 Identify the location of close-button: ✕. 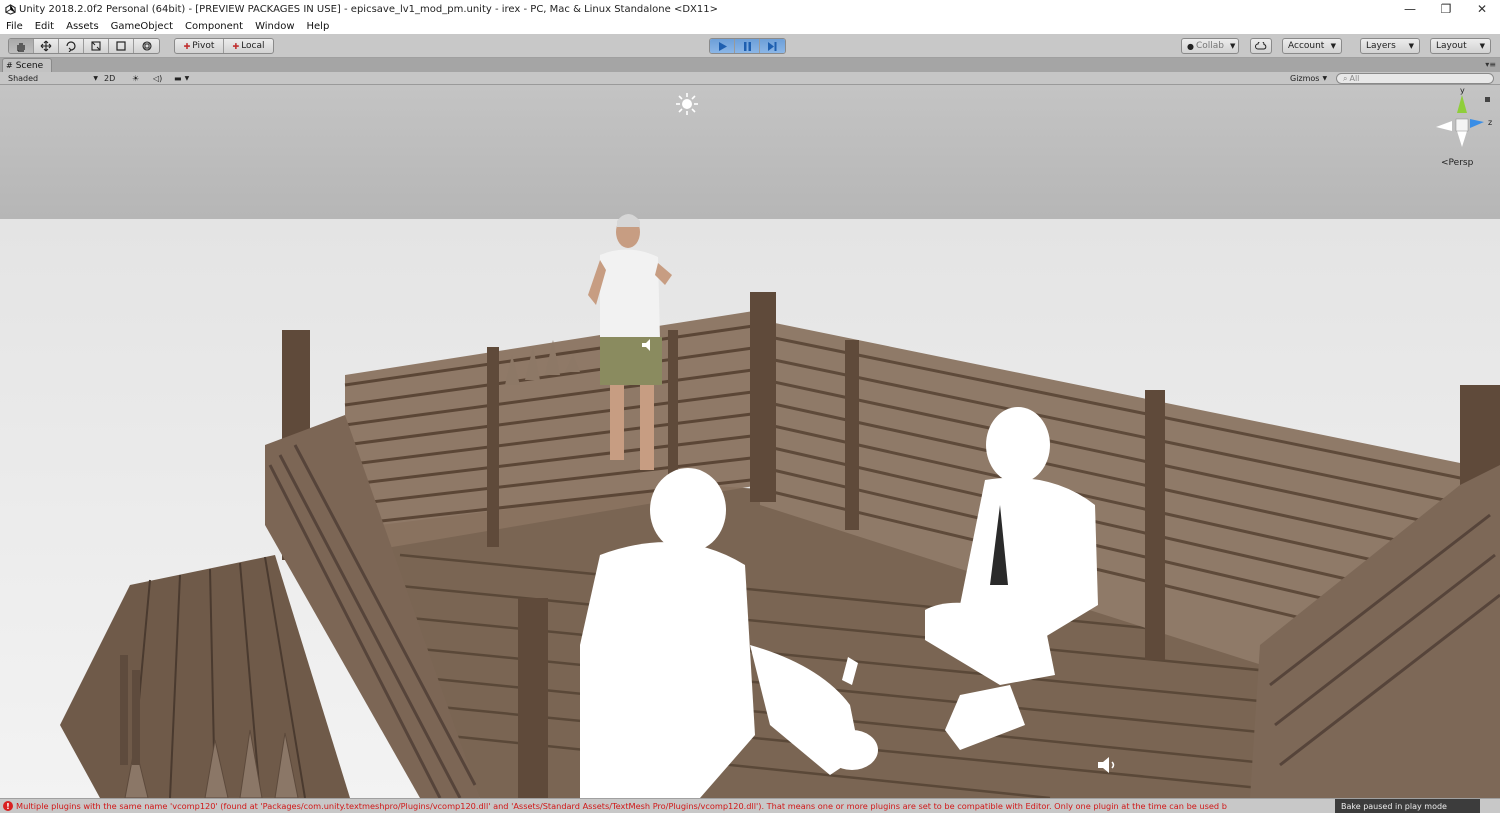
(1482, 9).